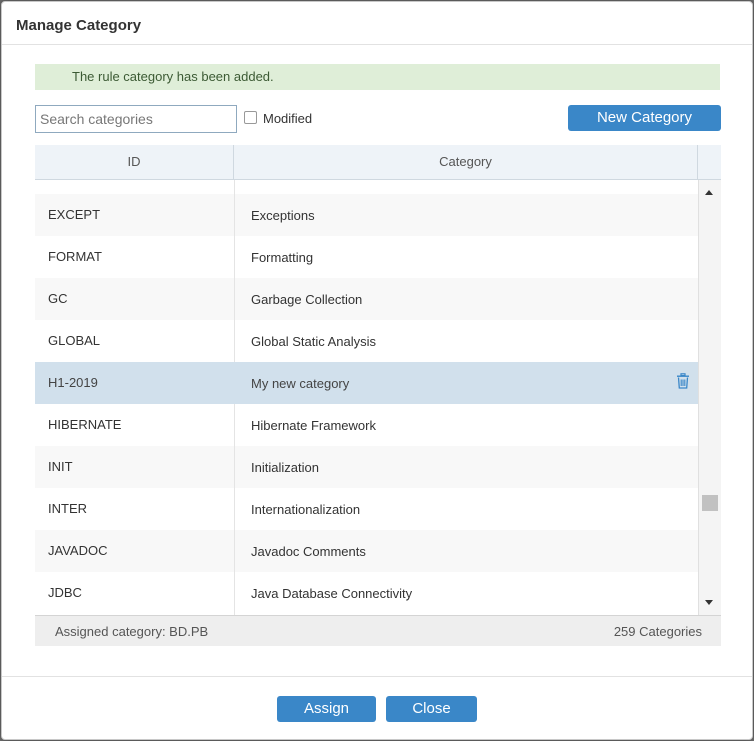 The height and width of the screenshot is (741, 754). Describe the element at coordinates (285, 467) in the screenshot. I see `row-category: Initialization` at that location.